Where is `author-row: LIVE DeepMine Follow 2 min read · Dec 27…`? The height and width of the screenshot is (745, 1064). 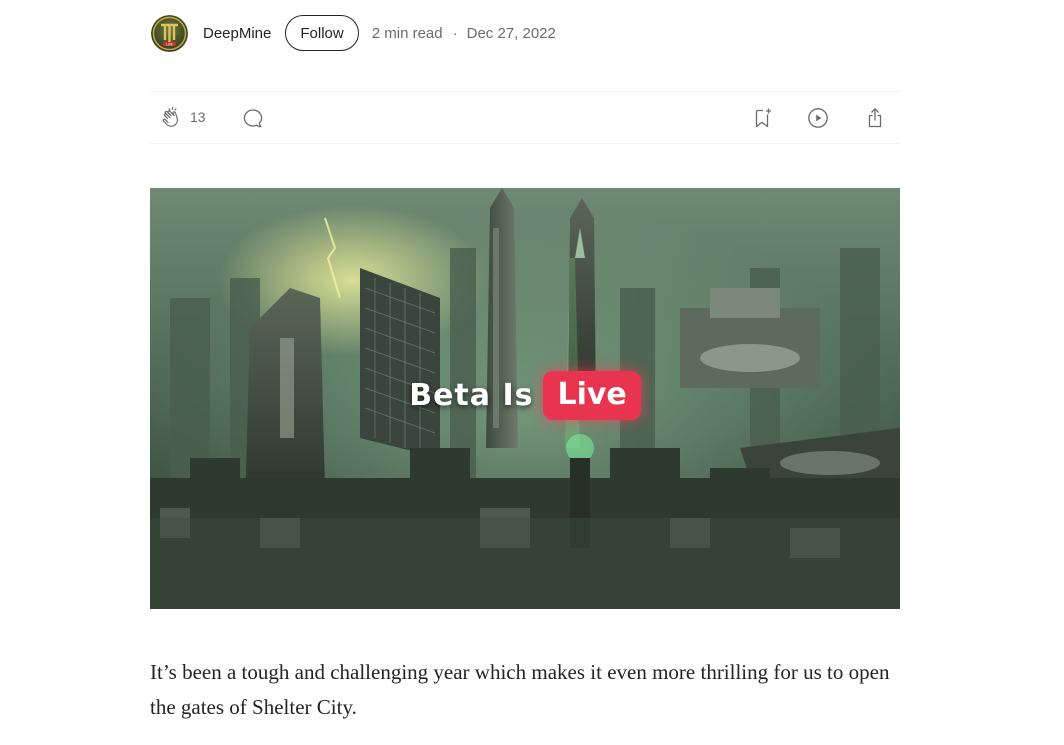 author-row: LIVE DeepMine Follow 2 min read · Dec 27… is located at coordinates (353, 33).